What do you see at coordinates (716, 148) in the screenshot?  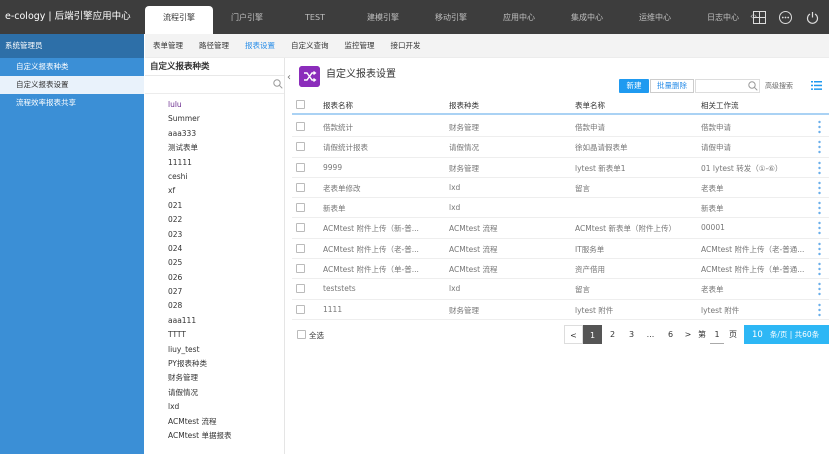 I see `cell-workflow: 请假申请` at bounding box center [716, 148].